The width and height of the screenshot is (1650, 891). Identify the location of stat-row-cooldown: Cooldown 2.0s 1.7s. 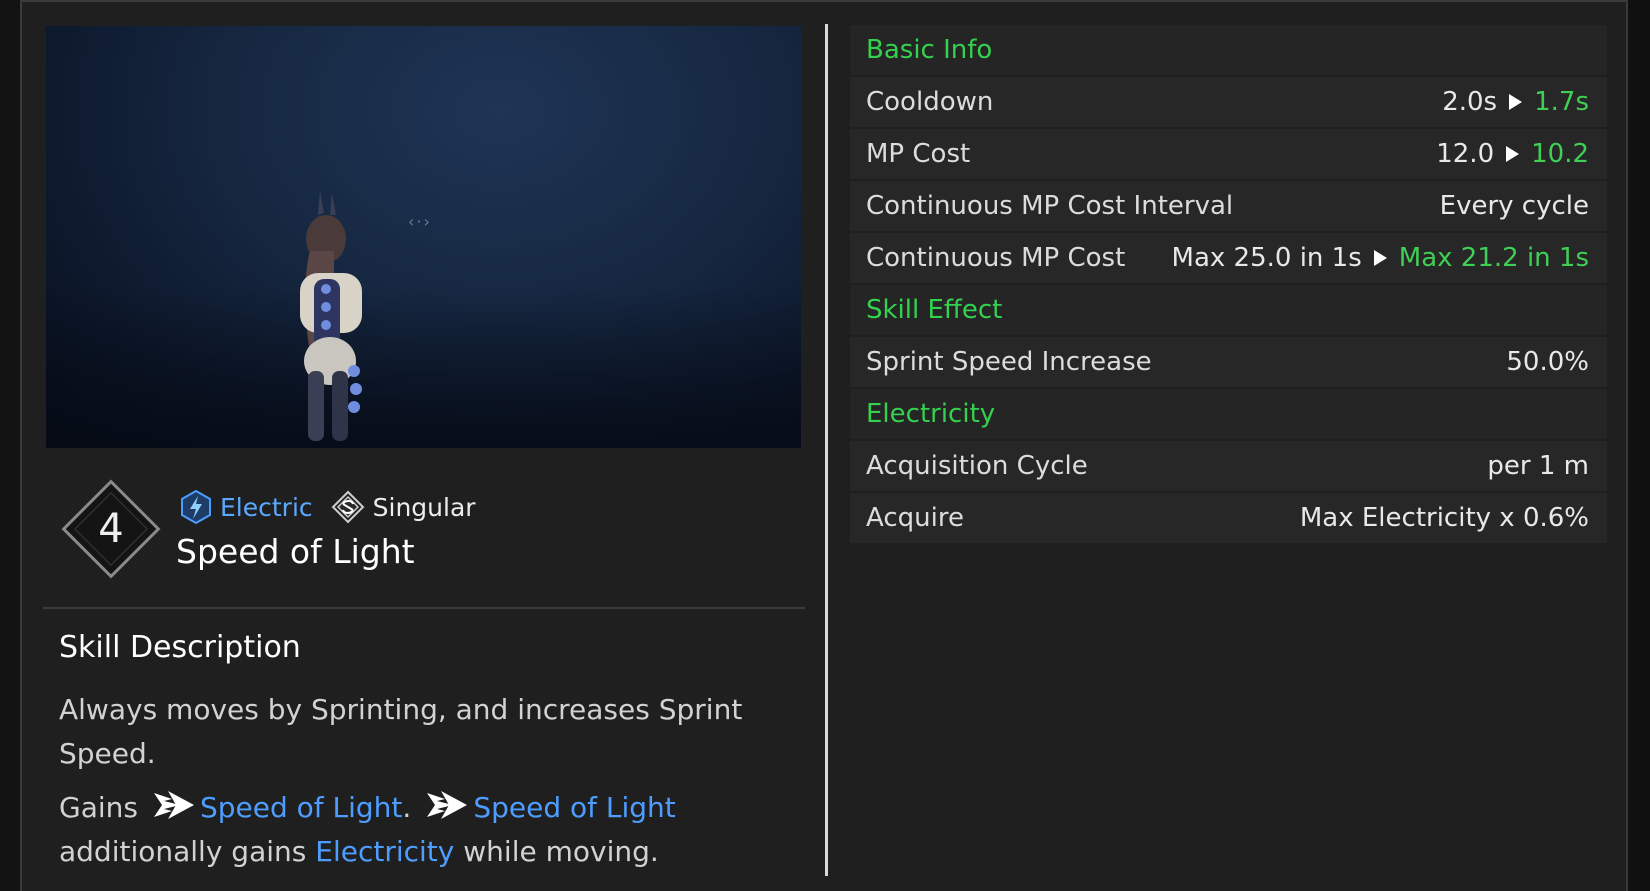
(1228, 102).